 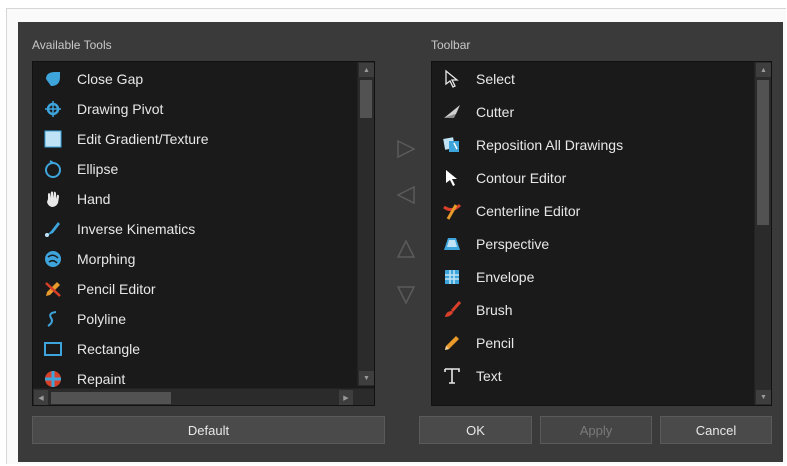 I want to click on toolbar-label: Toolbar, so click(x=451, y=45).